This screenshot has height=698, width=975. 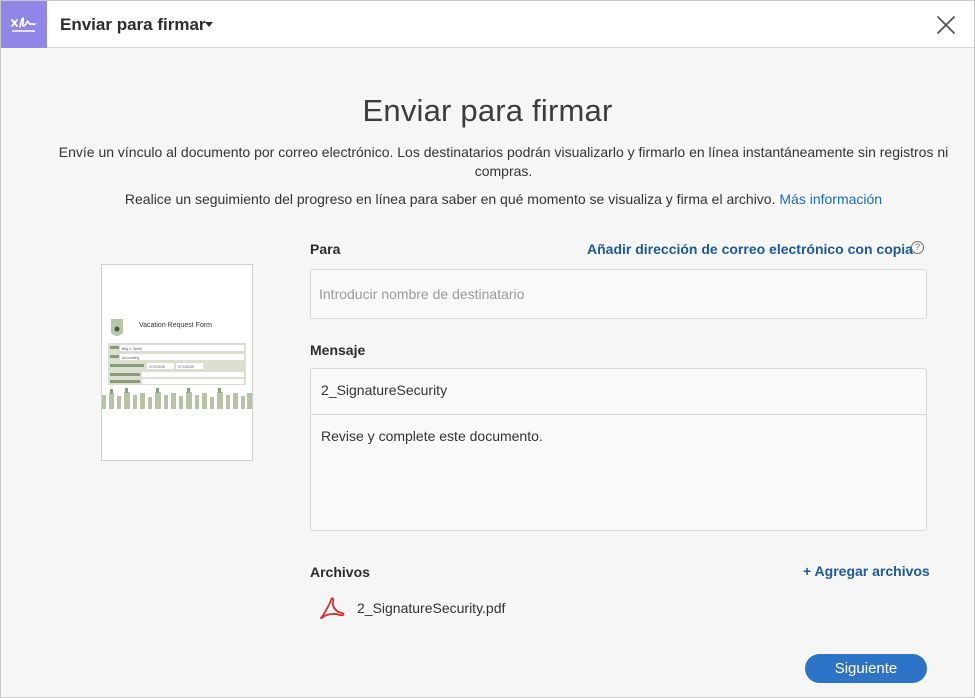 I want to click on pdf-icon, so click(x=332, y=608).